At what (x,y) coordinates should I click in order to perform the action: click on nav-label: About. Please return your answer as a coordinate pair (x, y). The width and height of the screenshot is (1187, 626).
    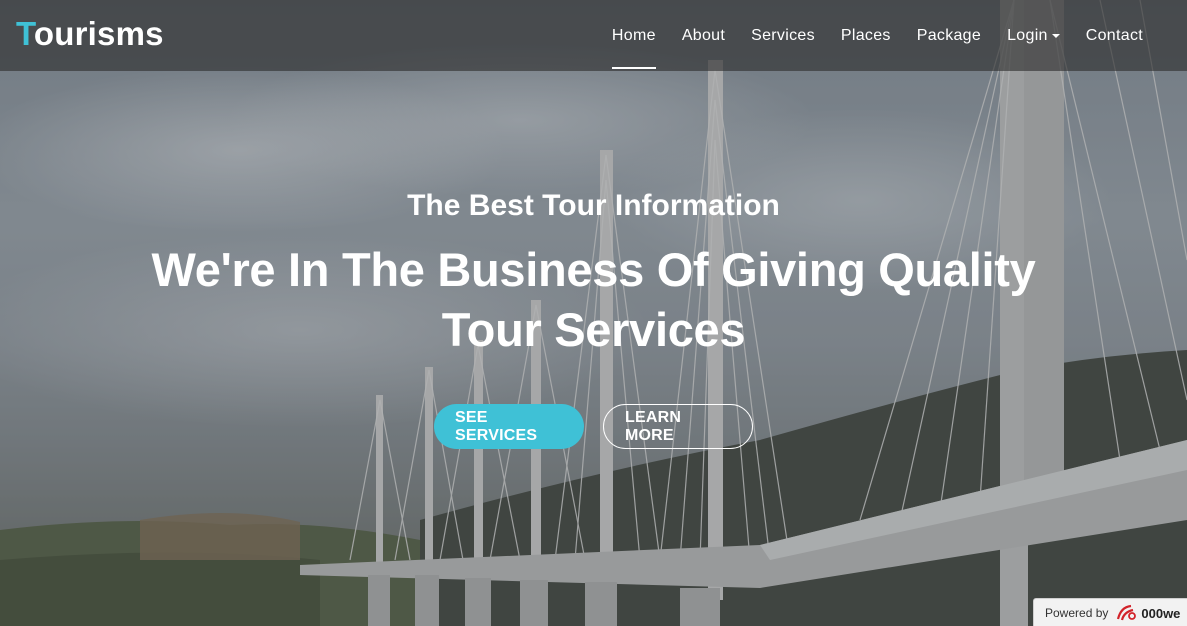
    Looking at the image, I should click on (703, 35).